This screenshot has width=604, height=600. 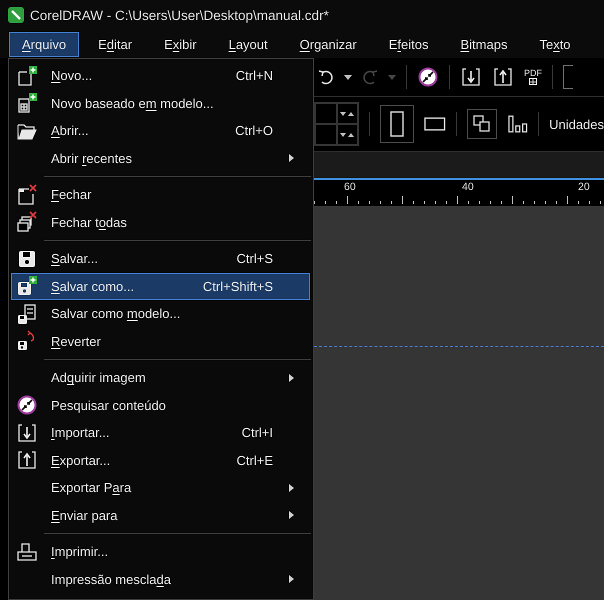 I want to click on menu-bar-item: Arquivo, so click(x=44, y=44).